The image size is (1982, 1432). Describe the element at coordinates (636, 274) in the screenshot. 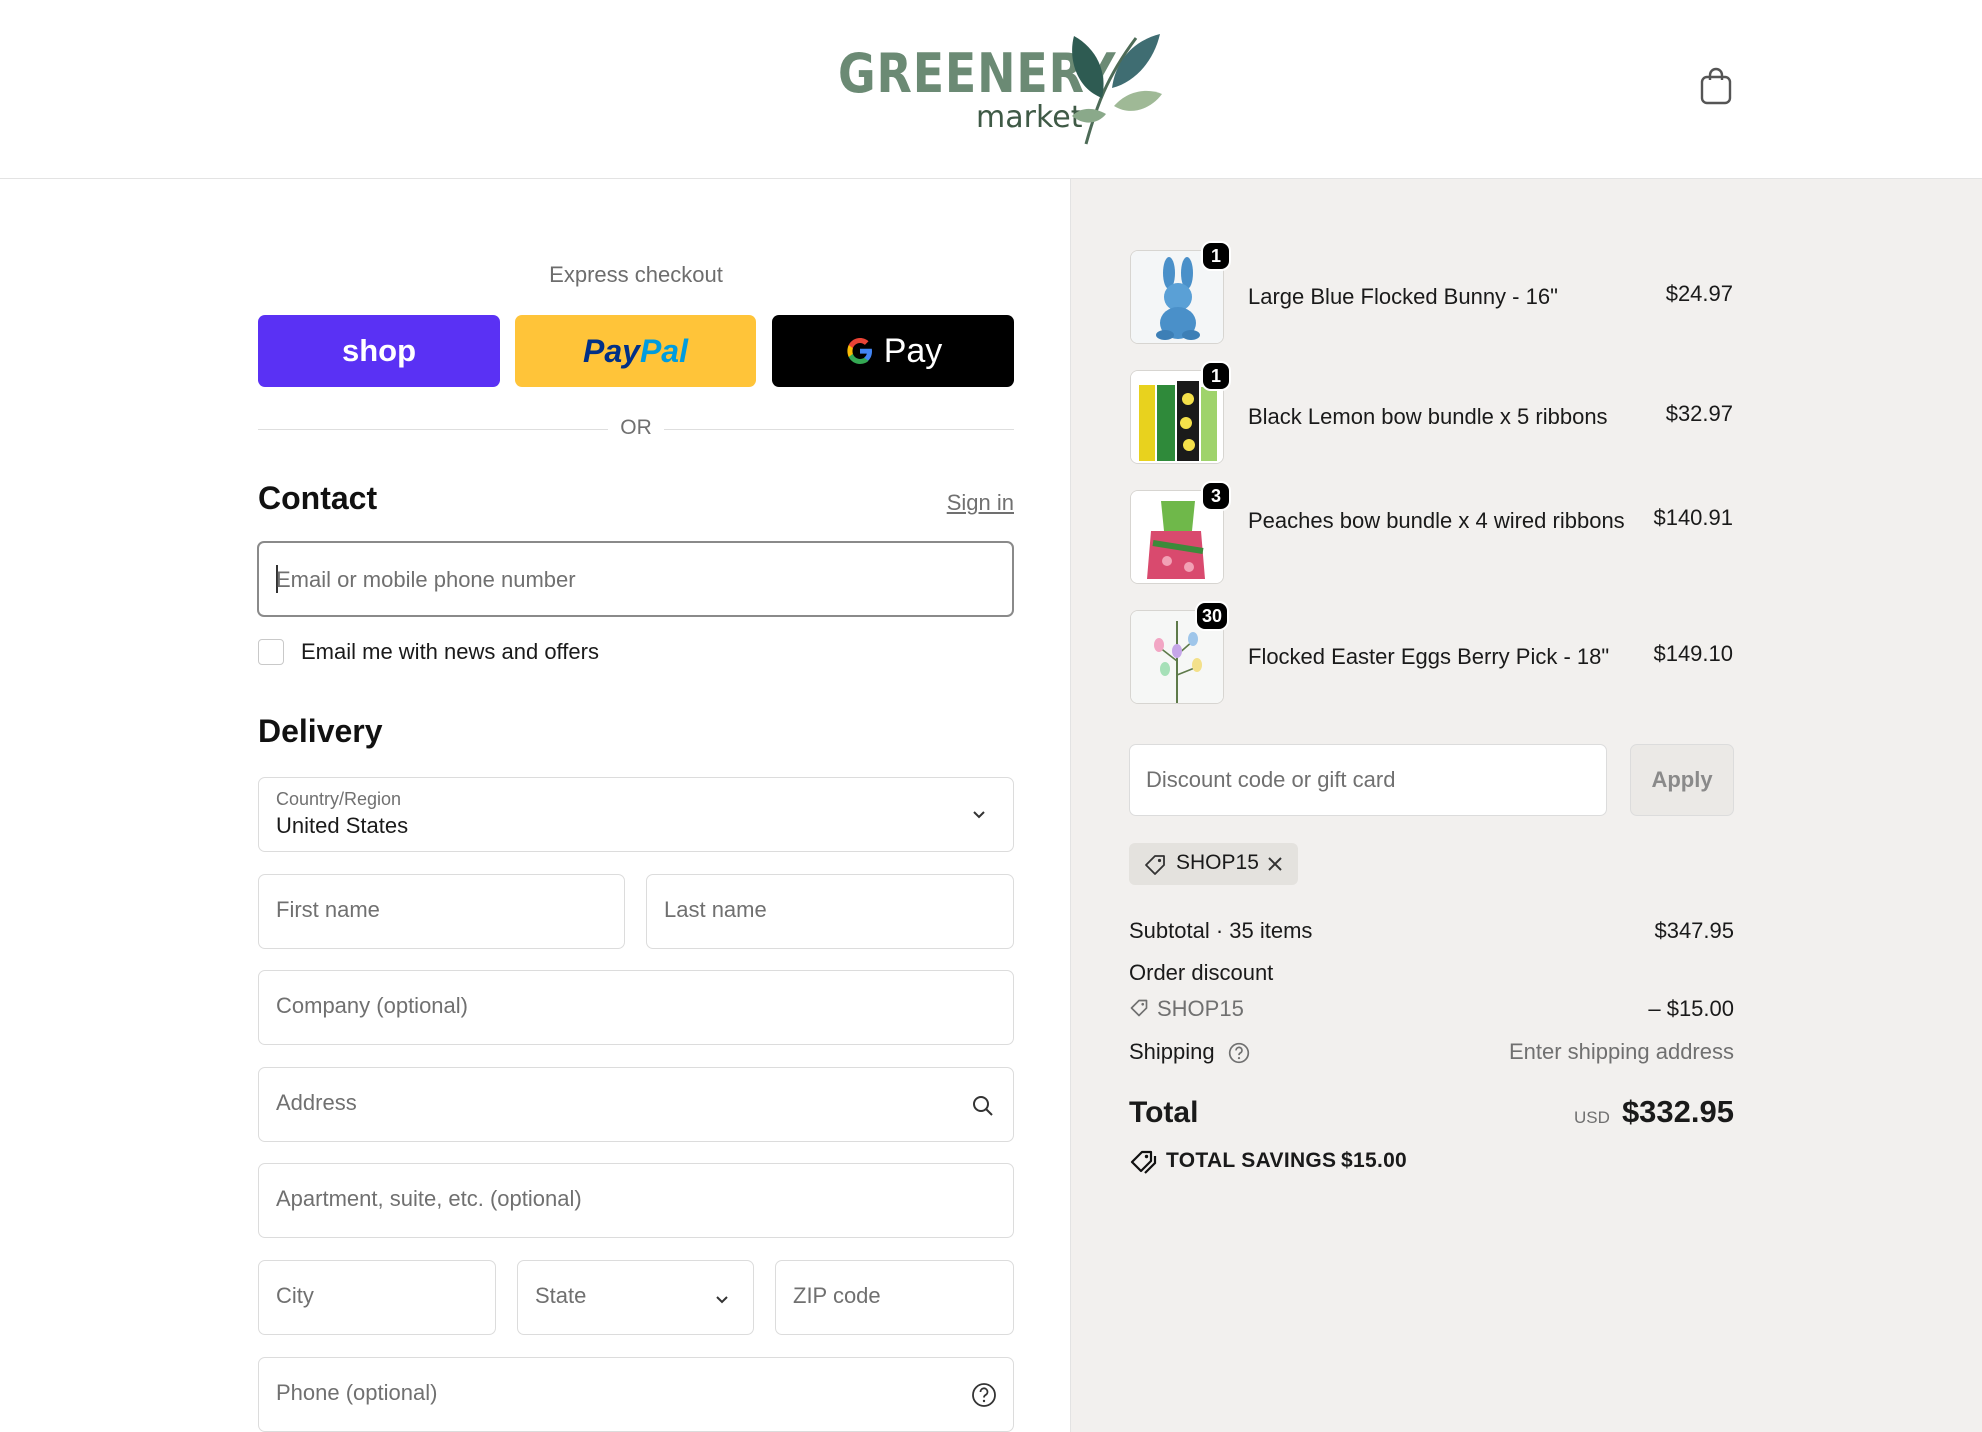

I see `express-checkout-title: Express checkout` at that location.